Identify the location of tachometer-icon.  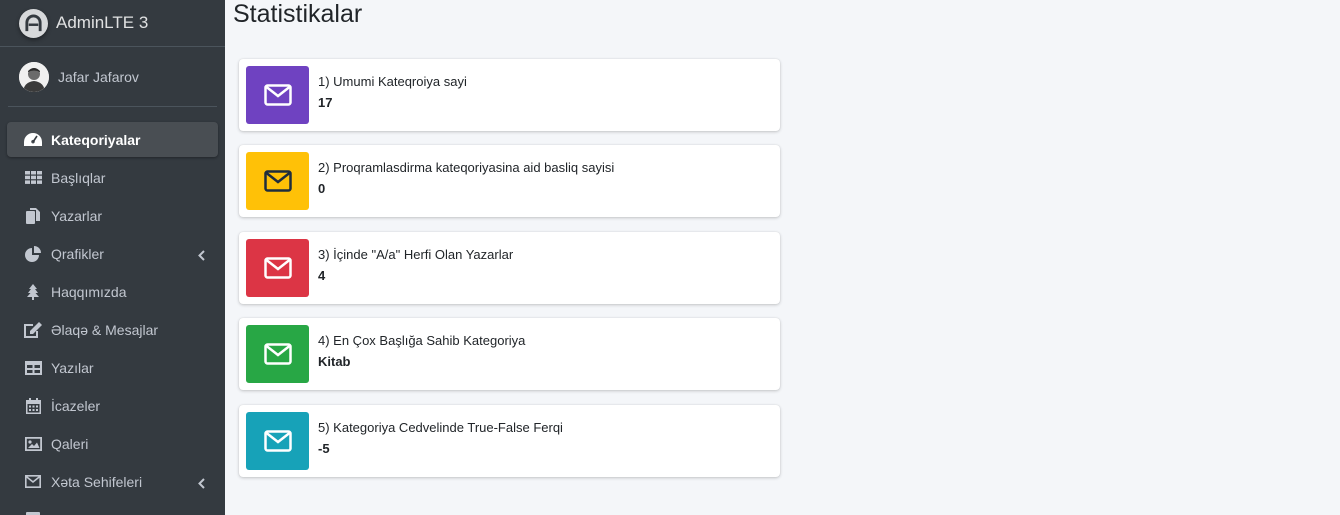
(33, 140).